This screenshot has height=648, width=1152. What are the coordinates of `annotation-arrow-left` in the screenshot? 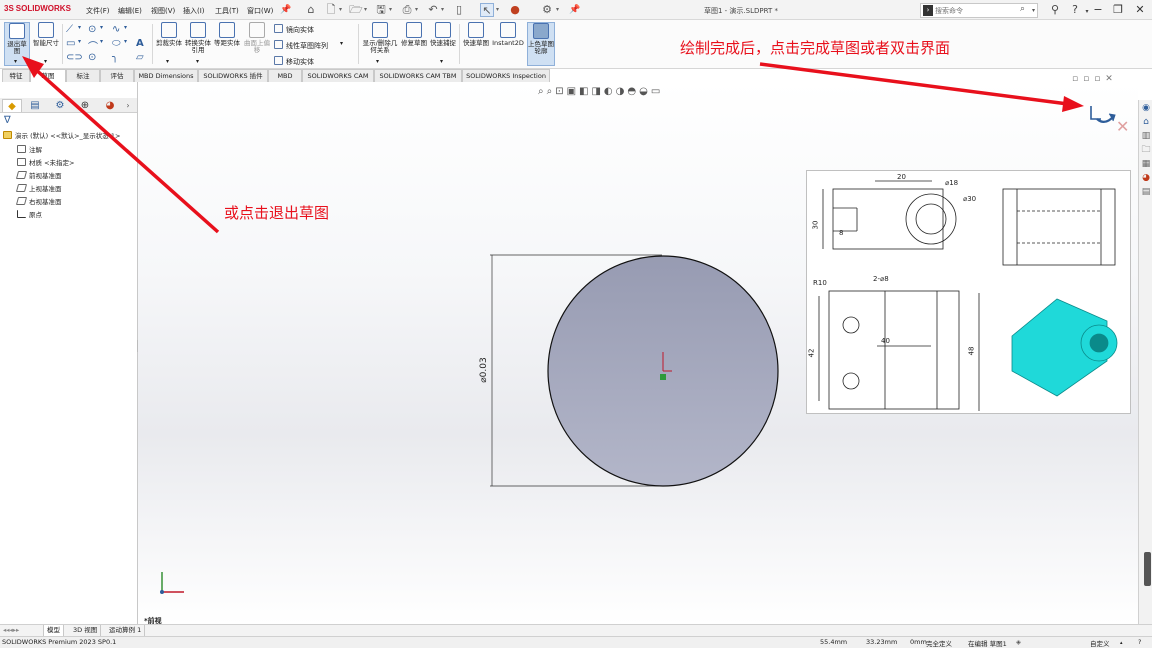 It's located at (126, 150).